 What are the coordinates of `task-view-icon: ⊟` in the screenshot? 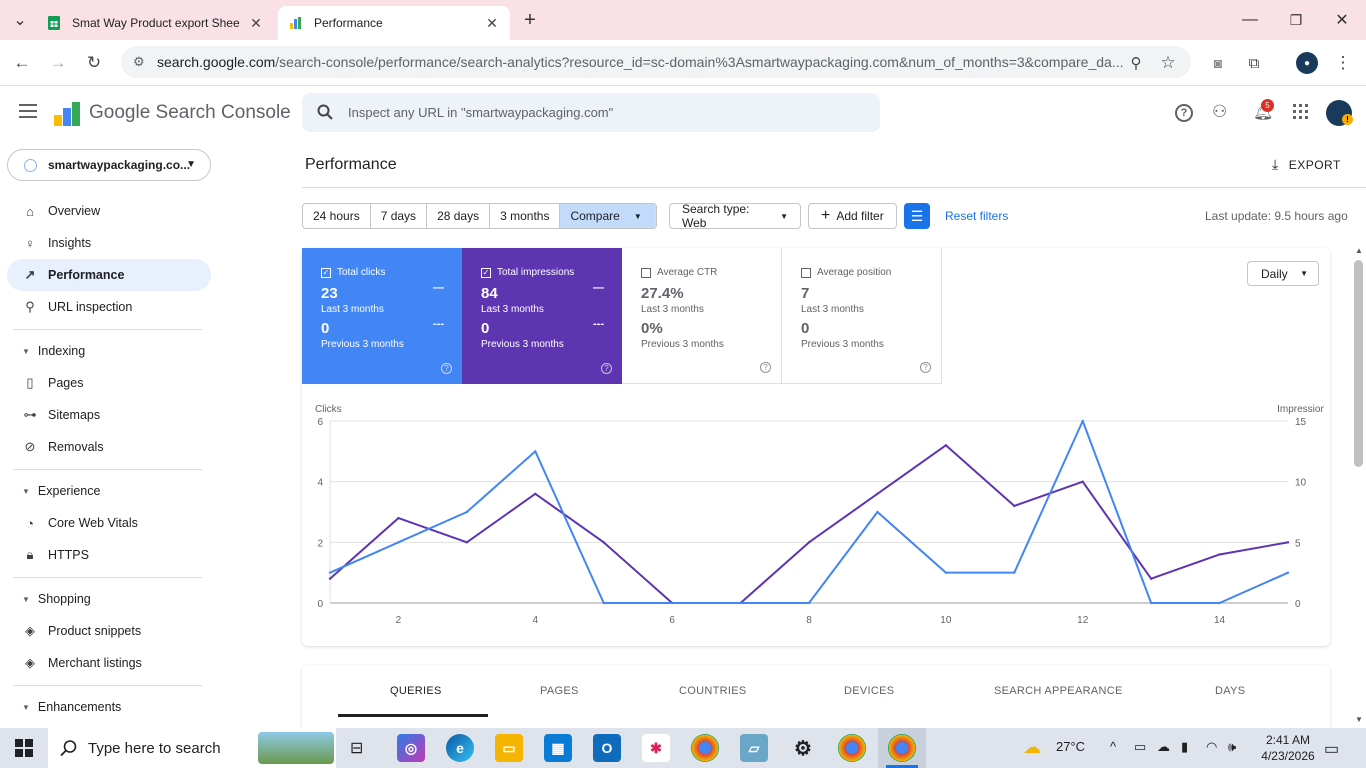 It's located at (356, 748).